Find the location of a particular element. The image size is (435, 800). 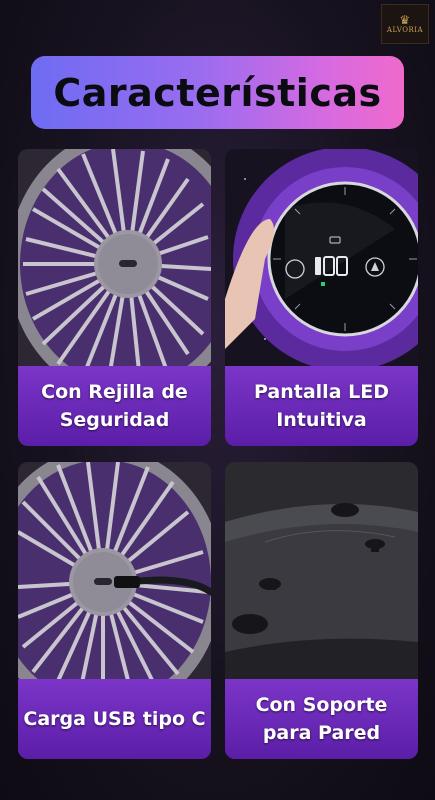

title-banner: Características is located at coordinates (217, 92).